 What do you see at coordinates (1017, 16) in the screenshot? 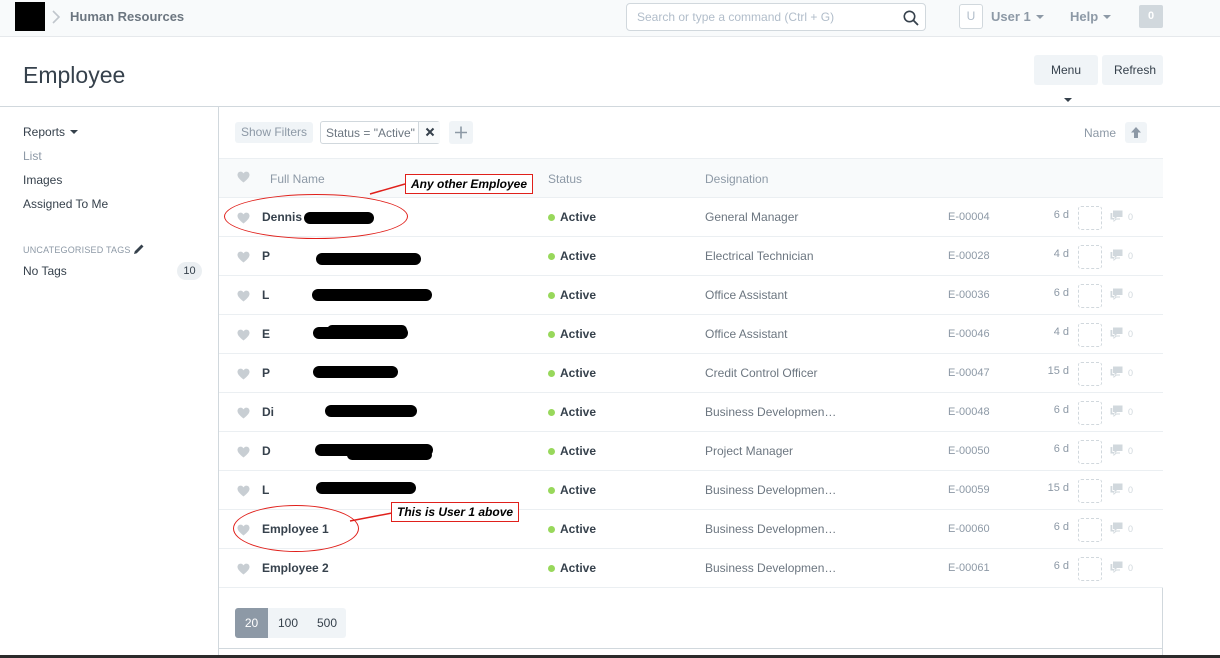
I see `user-menu: User 1` at bounding box center [1017, 16].